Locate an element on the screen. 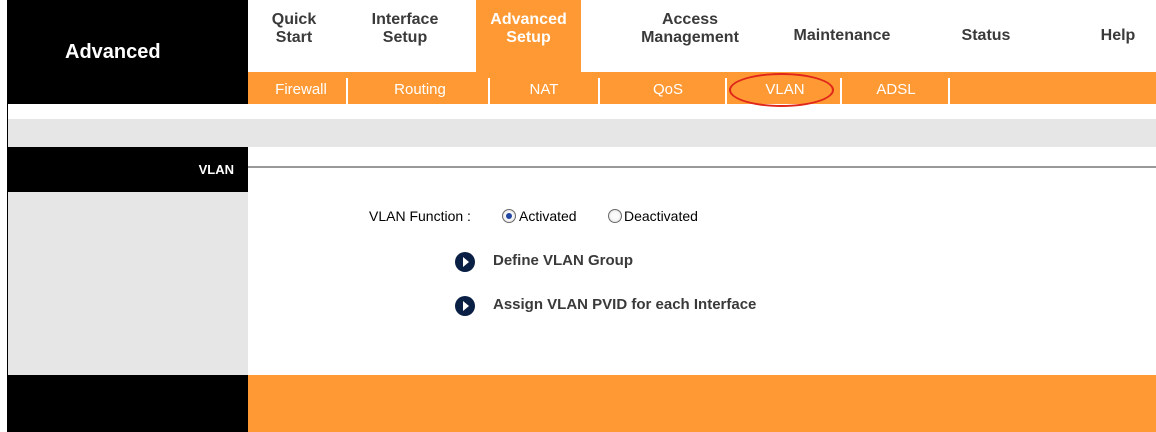 This screenshot has width=1156, height=432. radio-activated is located at coordinates (509, 216).